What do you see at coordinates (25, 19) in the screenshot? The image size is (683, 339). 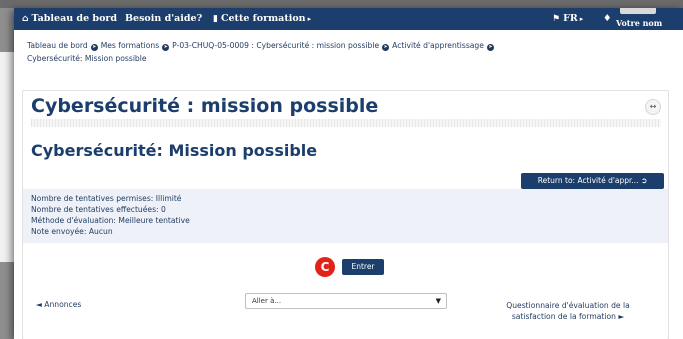 I see `home-icon: ⌂` at bounding box center [25, 19].